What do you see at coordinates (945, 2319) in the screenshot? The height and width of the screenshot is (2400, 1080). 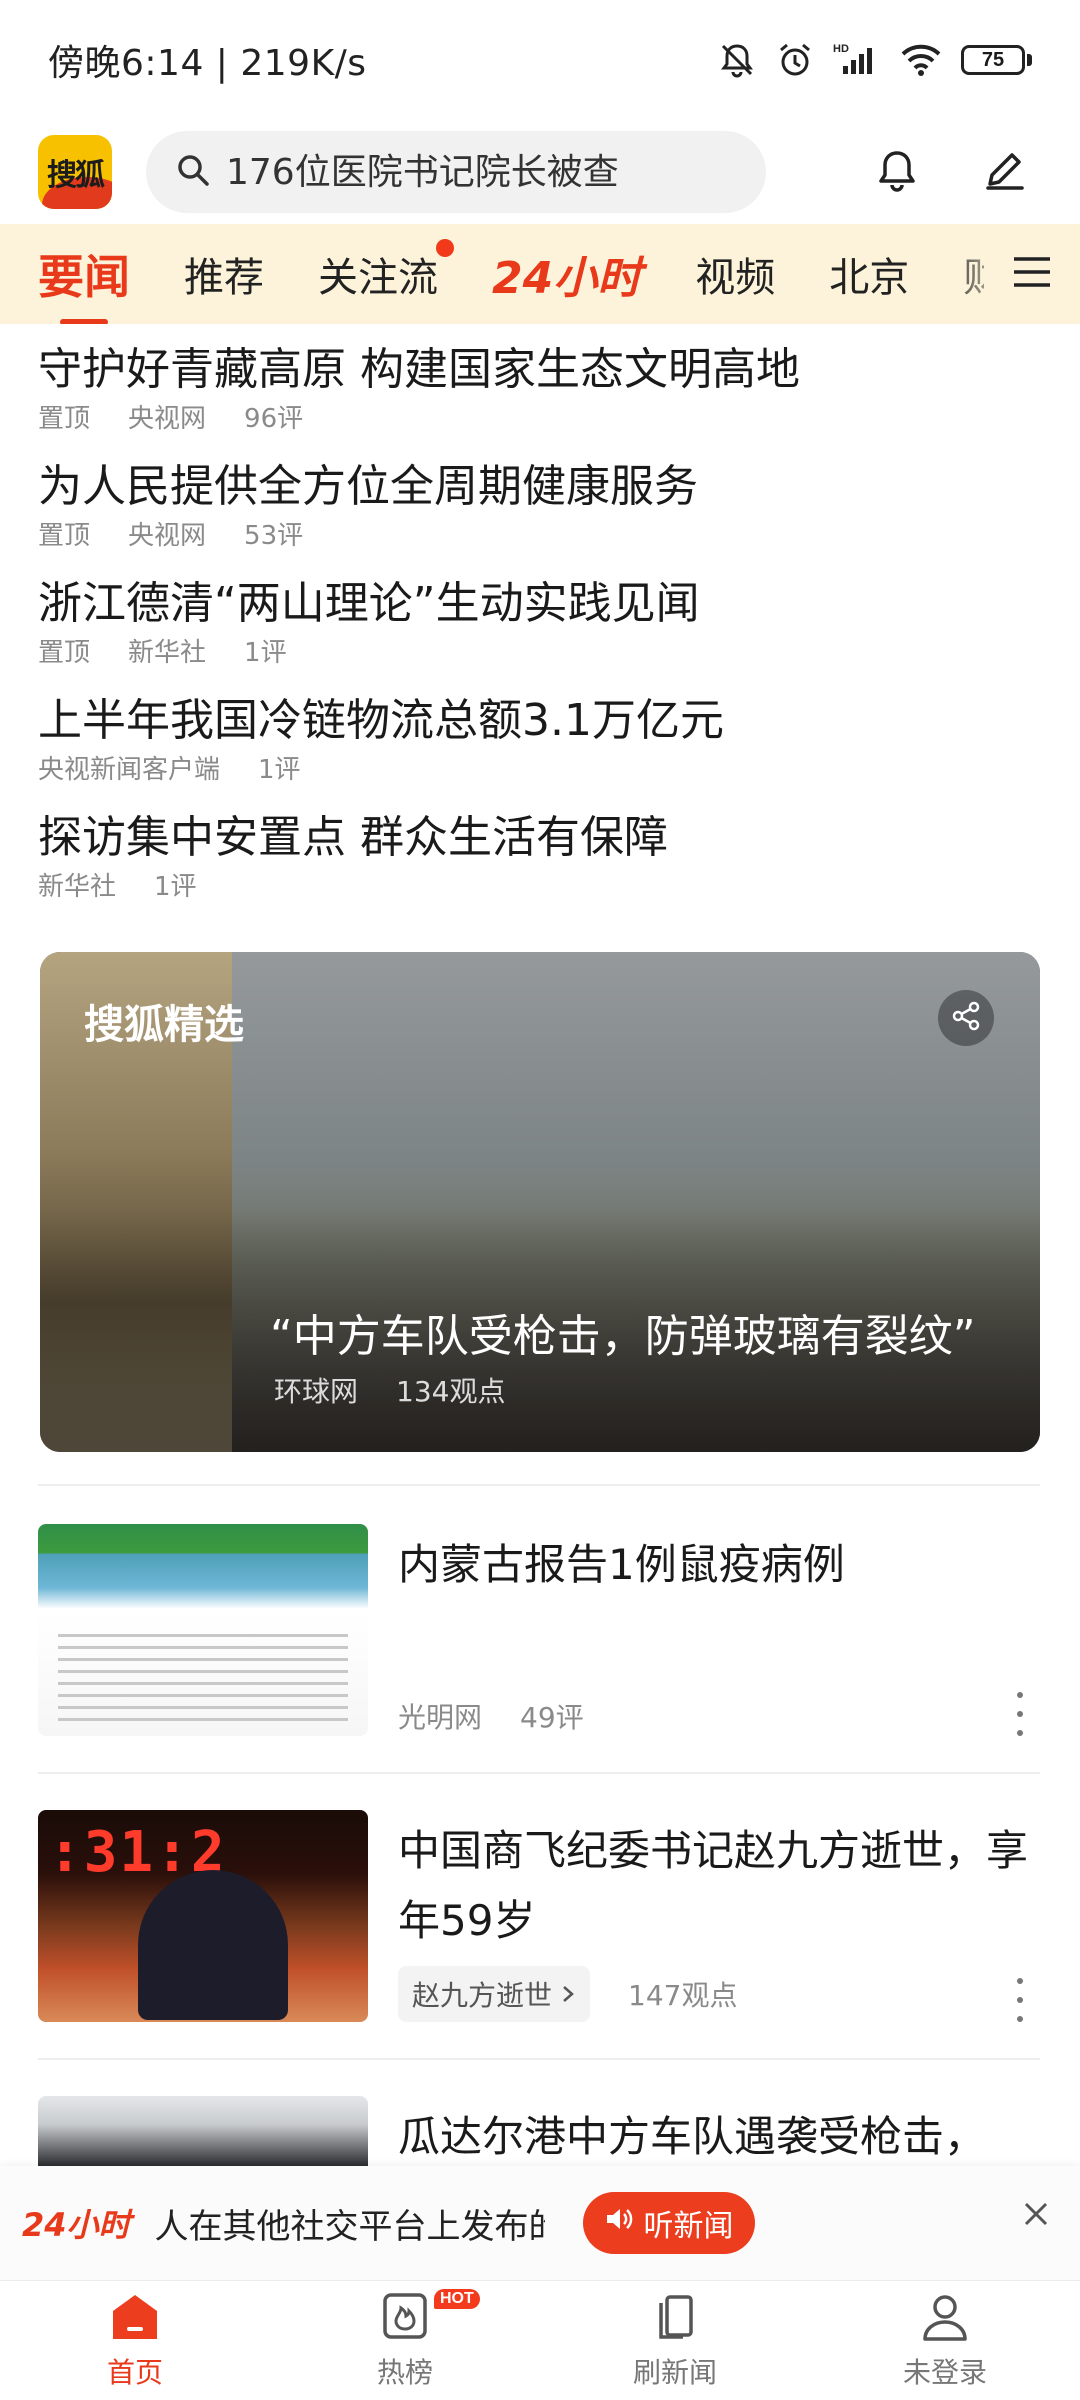 I see `user-icon` at bounding box center [945, 2319].